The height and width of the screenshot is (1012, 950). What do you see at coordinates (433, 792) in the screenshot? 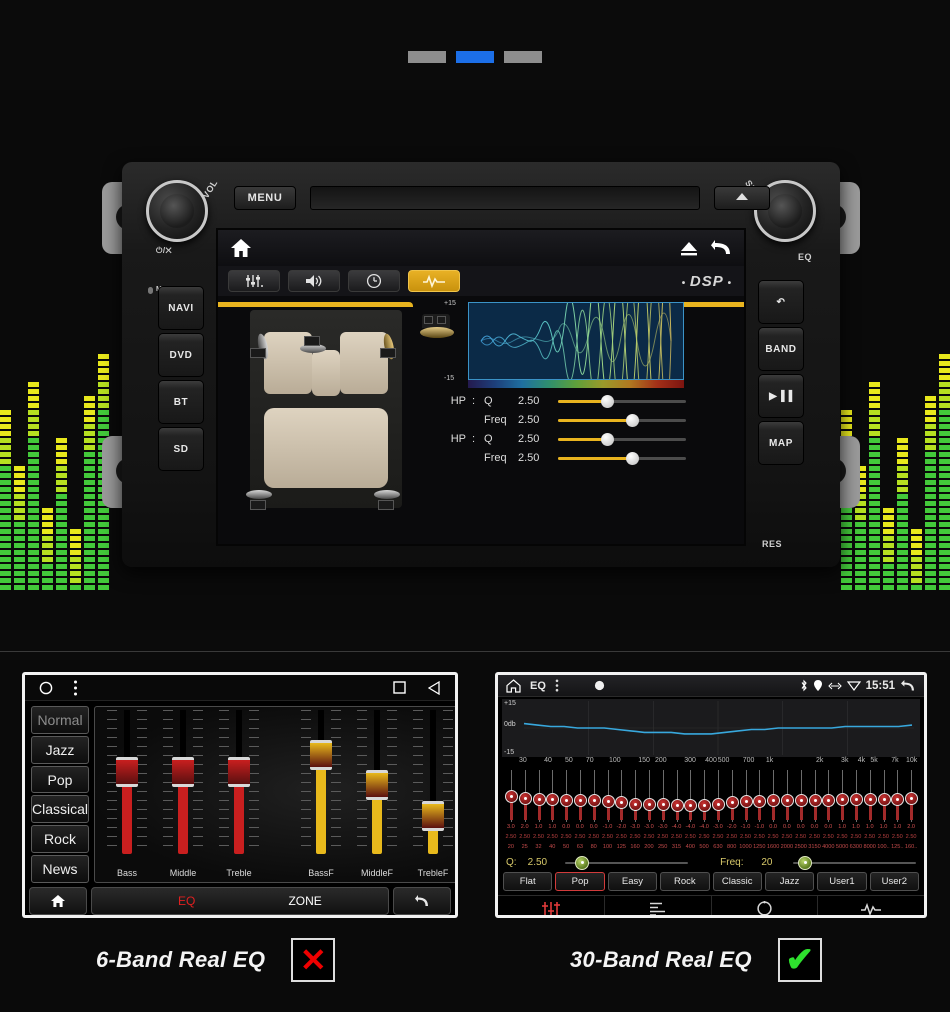
I see `fader-treblef: TrebleF` at bounding box center [433, 792].